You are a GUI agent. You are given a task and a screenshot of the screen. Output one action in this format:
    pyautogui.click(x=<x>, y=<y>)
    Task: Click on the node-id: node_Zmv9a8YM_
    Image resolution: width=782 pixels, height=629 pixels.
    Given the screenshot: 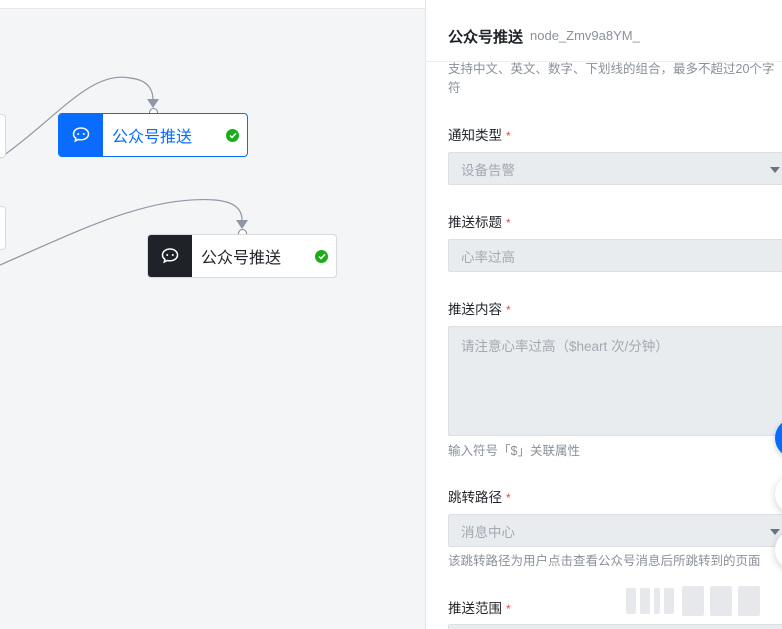 What is the action you would take?
    pyautogui.click(x=585, y=35)
    